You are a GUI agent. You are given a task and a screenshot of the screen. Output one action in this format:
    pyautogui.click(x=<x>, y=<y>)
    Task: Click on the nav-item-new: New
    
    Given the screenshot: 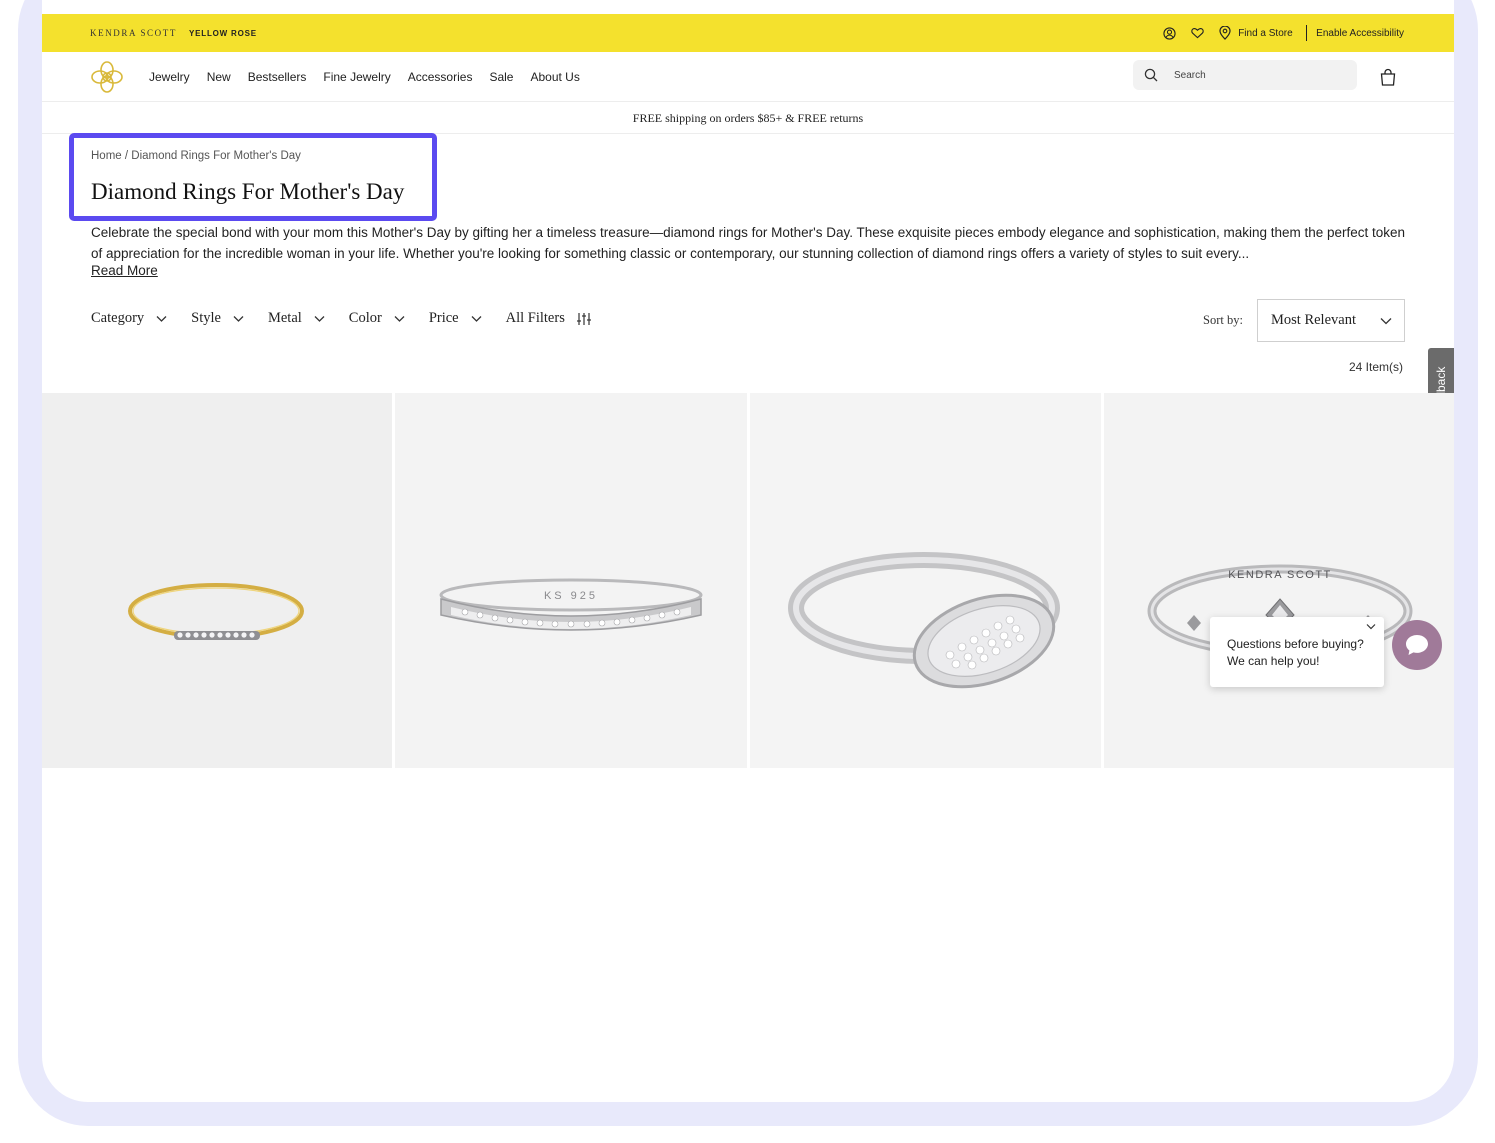 What is the action you would take?
    pyautogui.click(x=219, y=77)
    